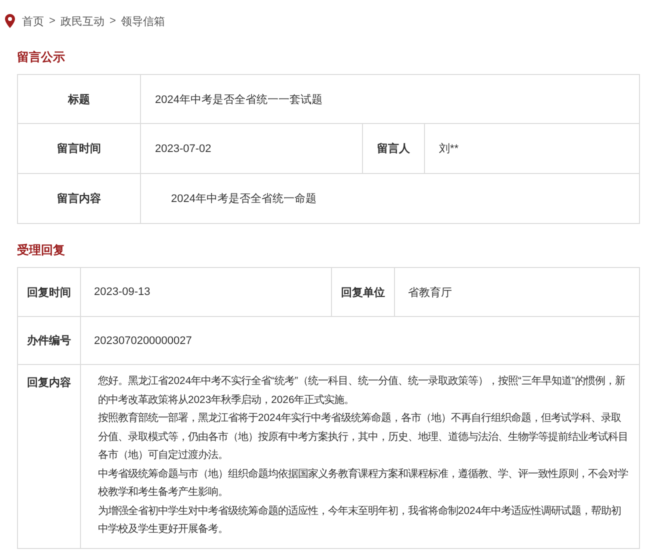  I want to click on field-value: 2024年中考是否全省统一命题, so click(244, 199).